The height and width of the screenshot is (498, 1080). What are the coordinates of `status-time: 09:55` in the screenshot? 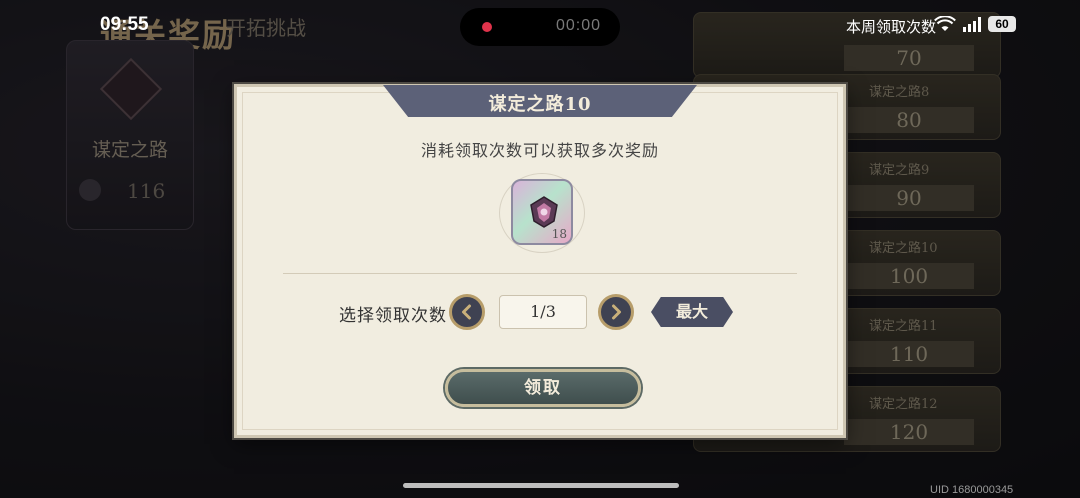 It's located at (124, 24).